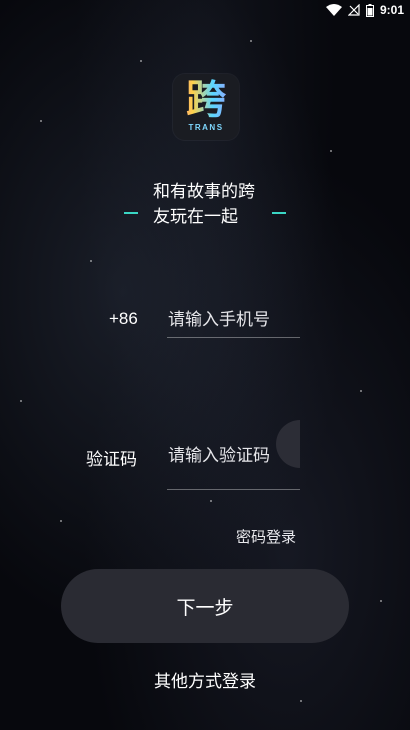 The width and height of the screenshot is (410, 730). Describe the element at coordinates (131, 213) in the screenshot. I see `slogan-dash-left` at that location.